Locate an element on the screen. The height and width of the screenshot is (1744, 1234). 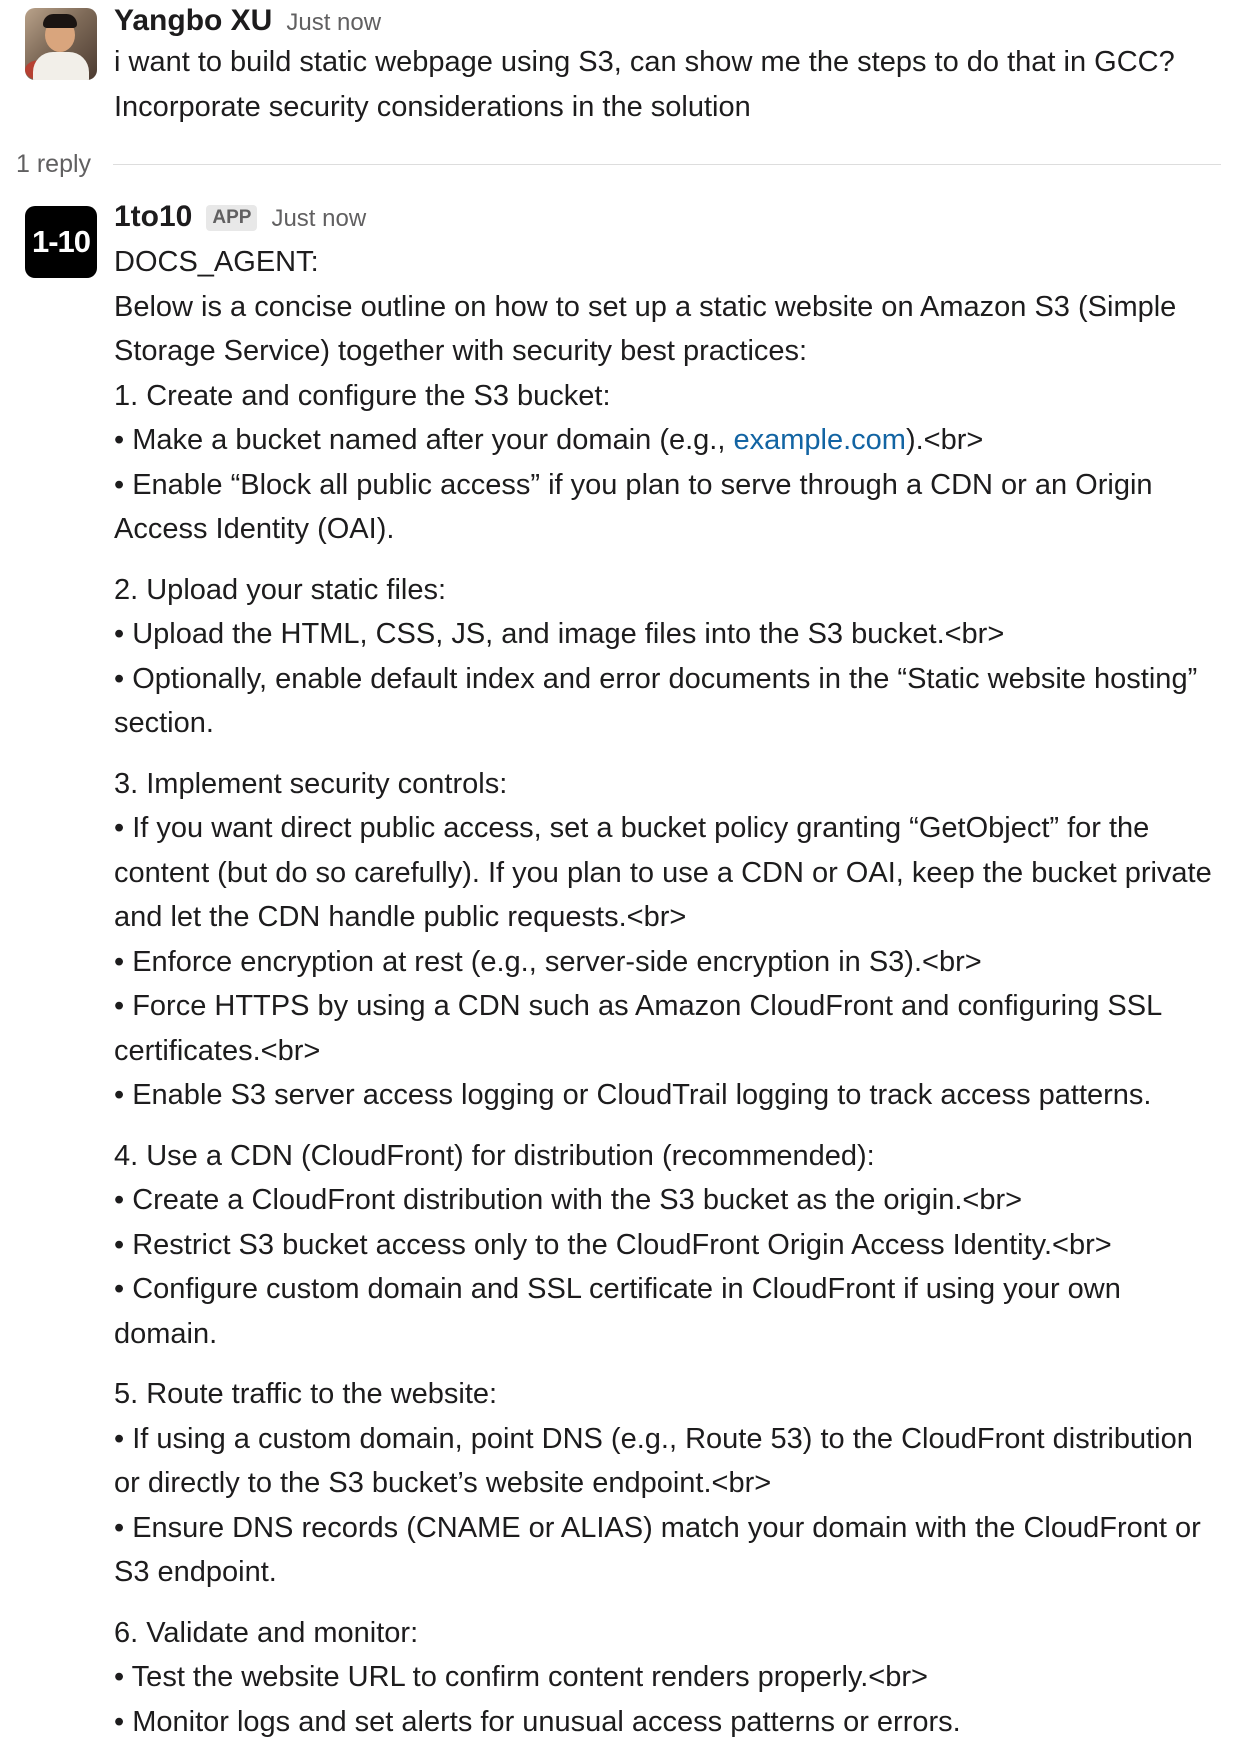
user-avatar is located at coordinates (61, 44).